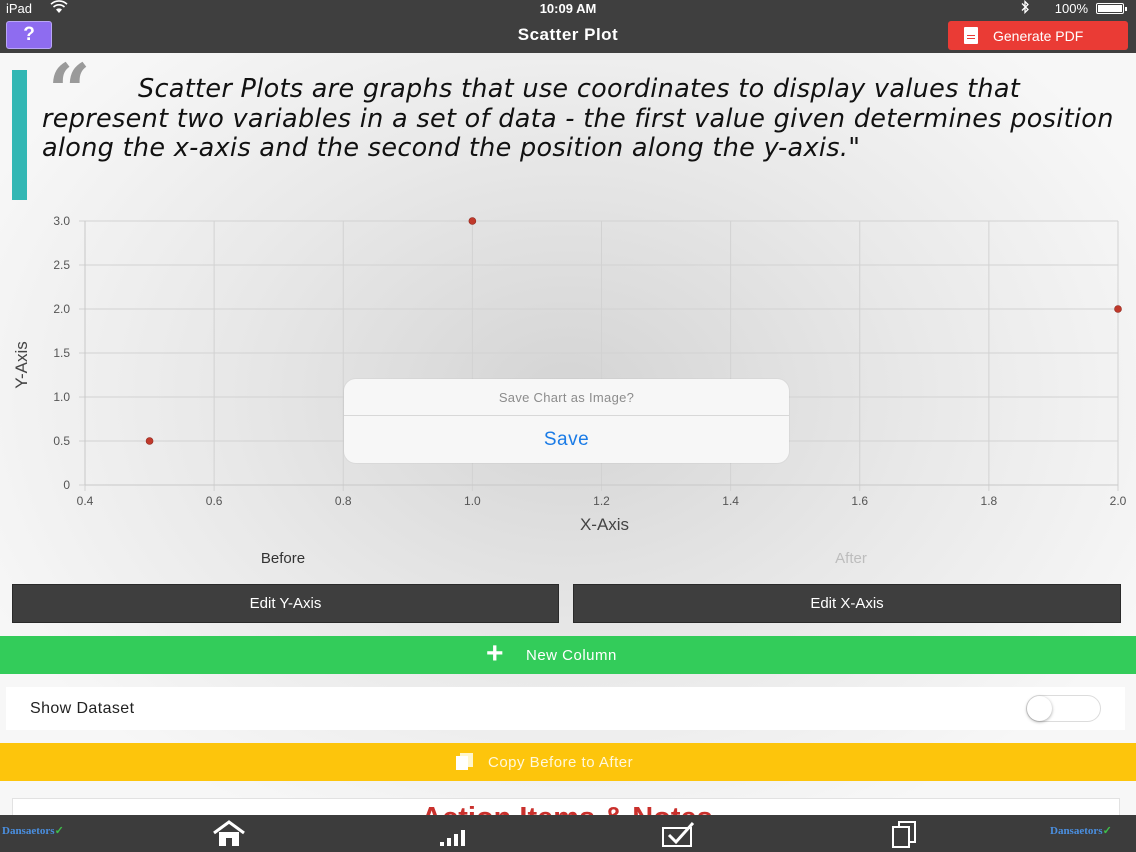 Image resolution: width=1136 pixels, height=852 pixels. What do you see at coordinates (859, 501) in the screenshot?
I see `x-tick-label: 1.6` at bounding box center [859, 501].